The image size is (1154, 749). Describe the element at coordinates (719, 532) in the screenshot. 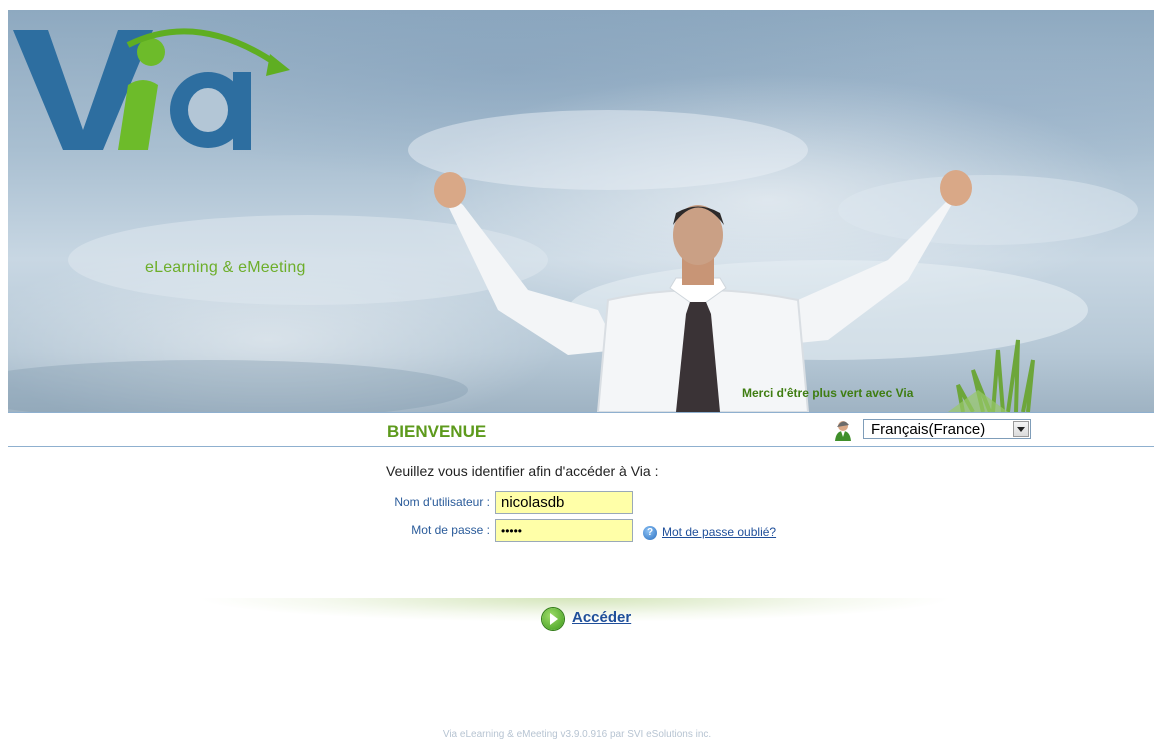

I see `forgot-password-link: Mot de passe oublié?` at that location.